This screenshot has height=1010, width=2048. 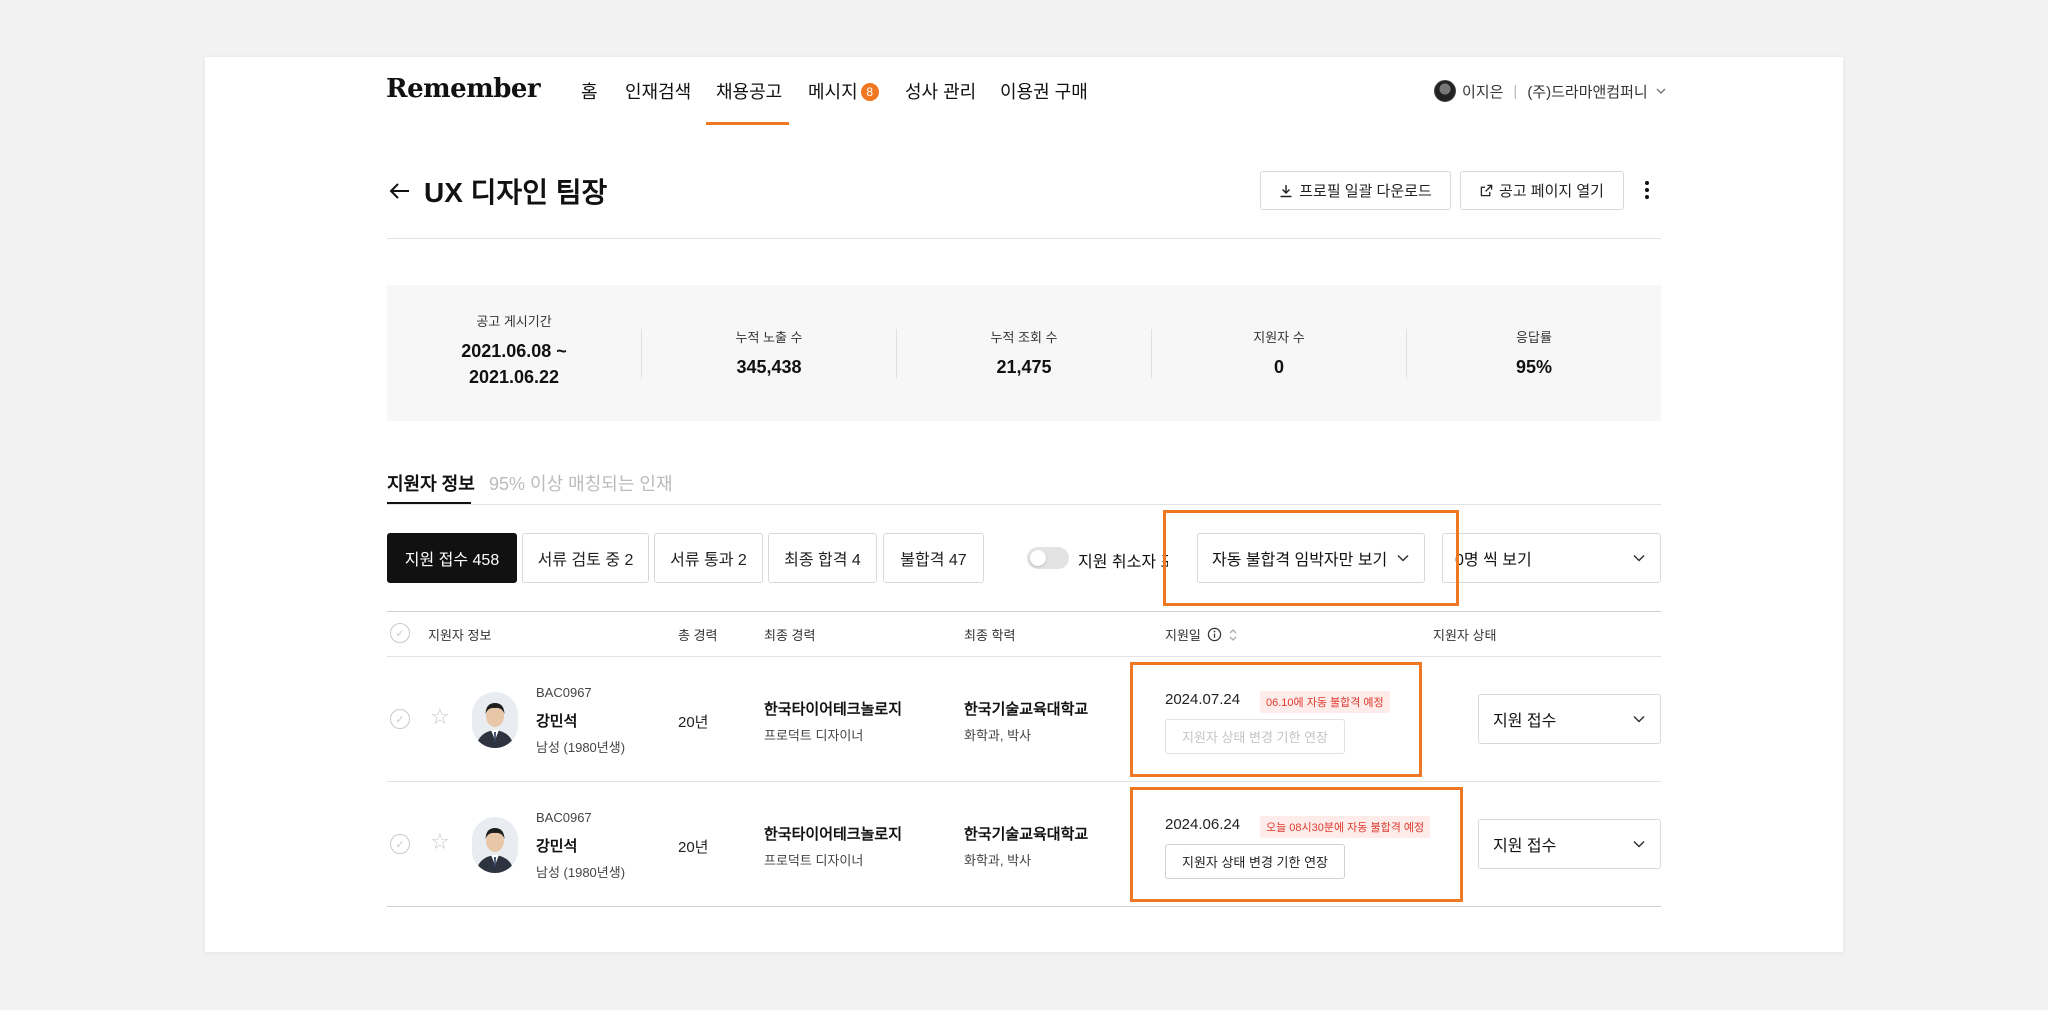 What do you see at coordinates (1024, 781) in the screenshot?
I see `row-divider` at bounding box center [1024, 781].